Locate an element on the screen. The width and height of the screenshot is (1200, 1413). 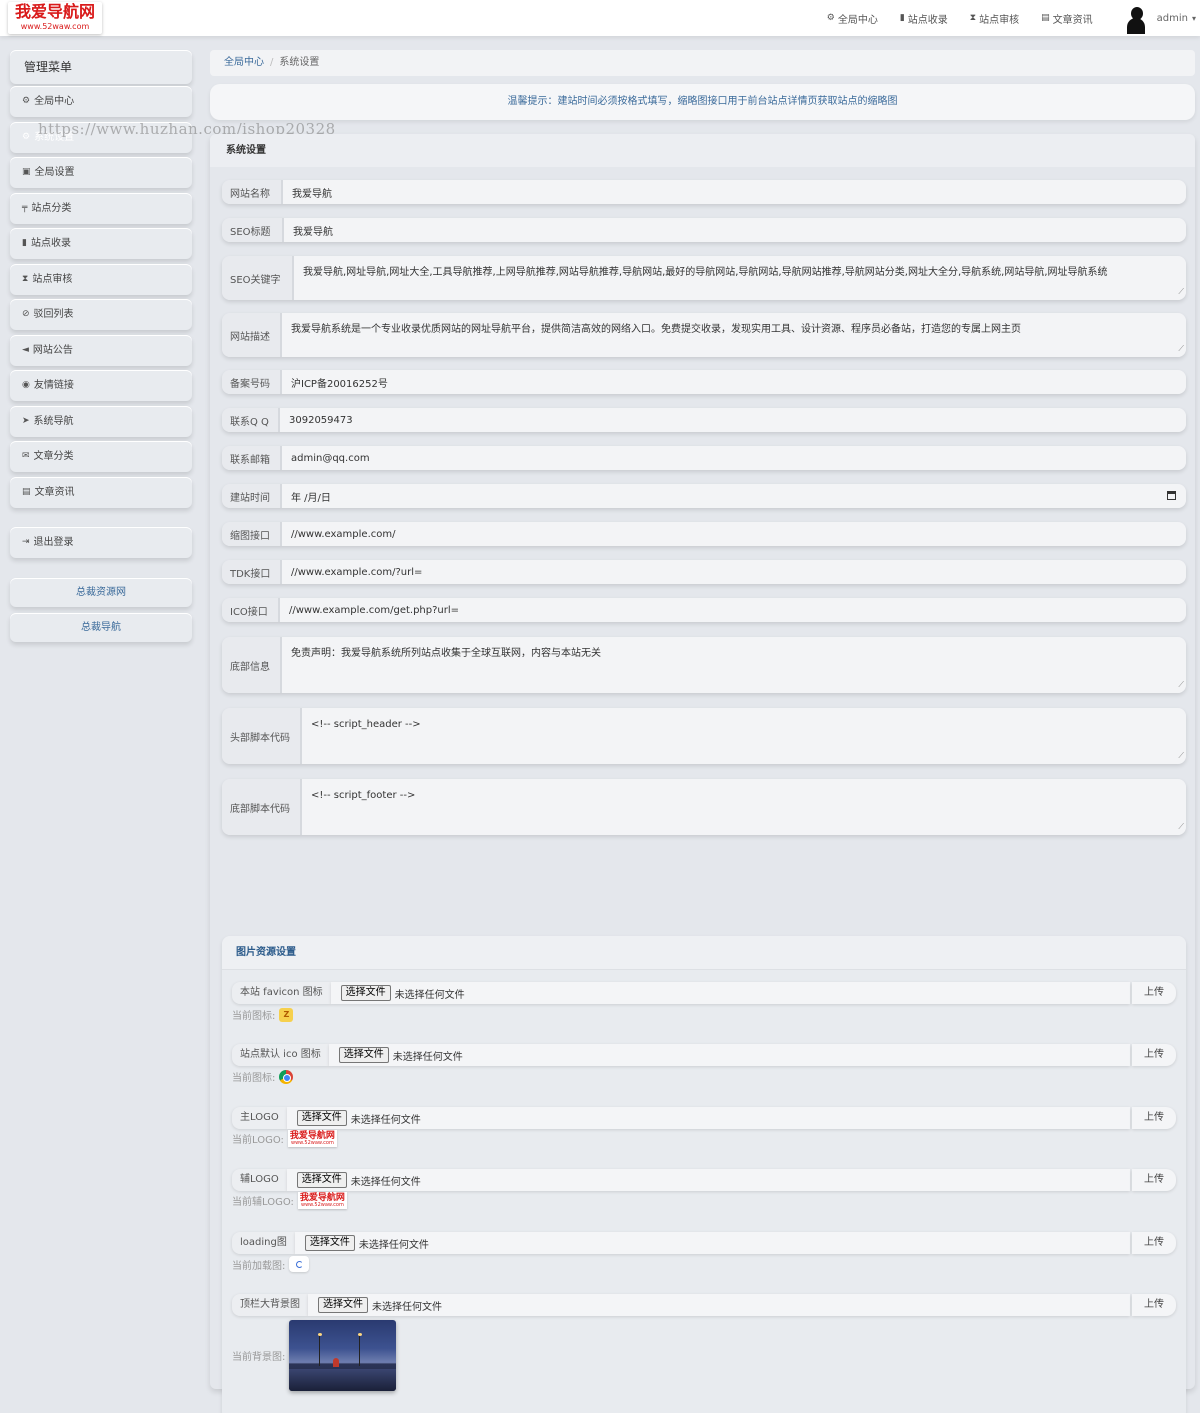
ico-api-input: //www.example.com/get.php?url= is located at coordinates (732, 610).